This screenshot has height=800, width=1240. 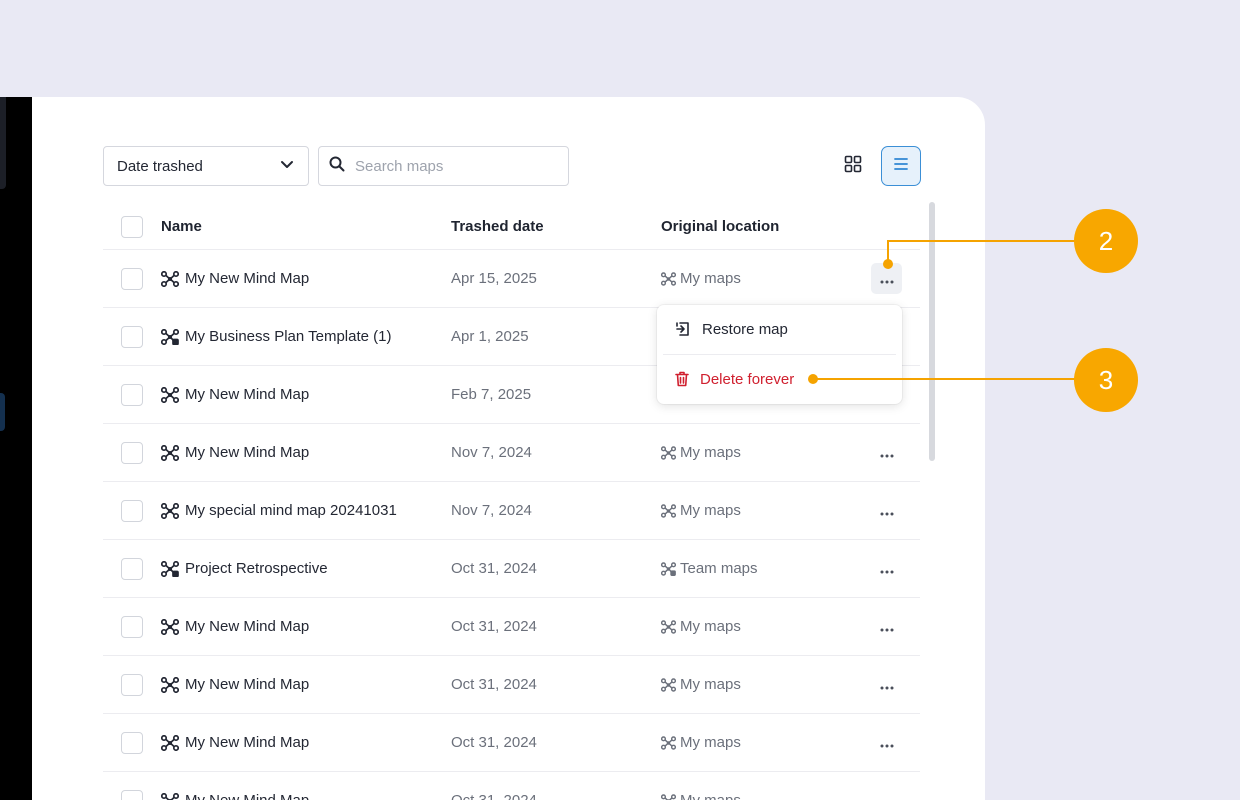 What do you see at coordinates (132, 226) in the screenshot?
I see `select-all-checkbox` at bounding box center [132, 226].